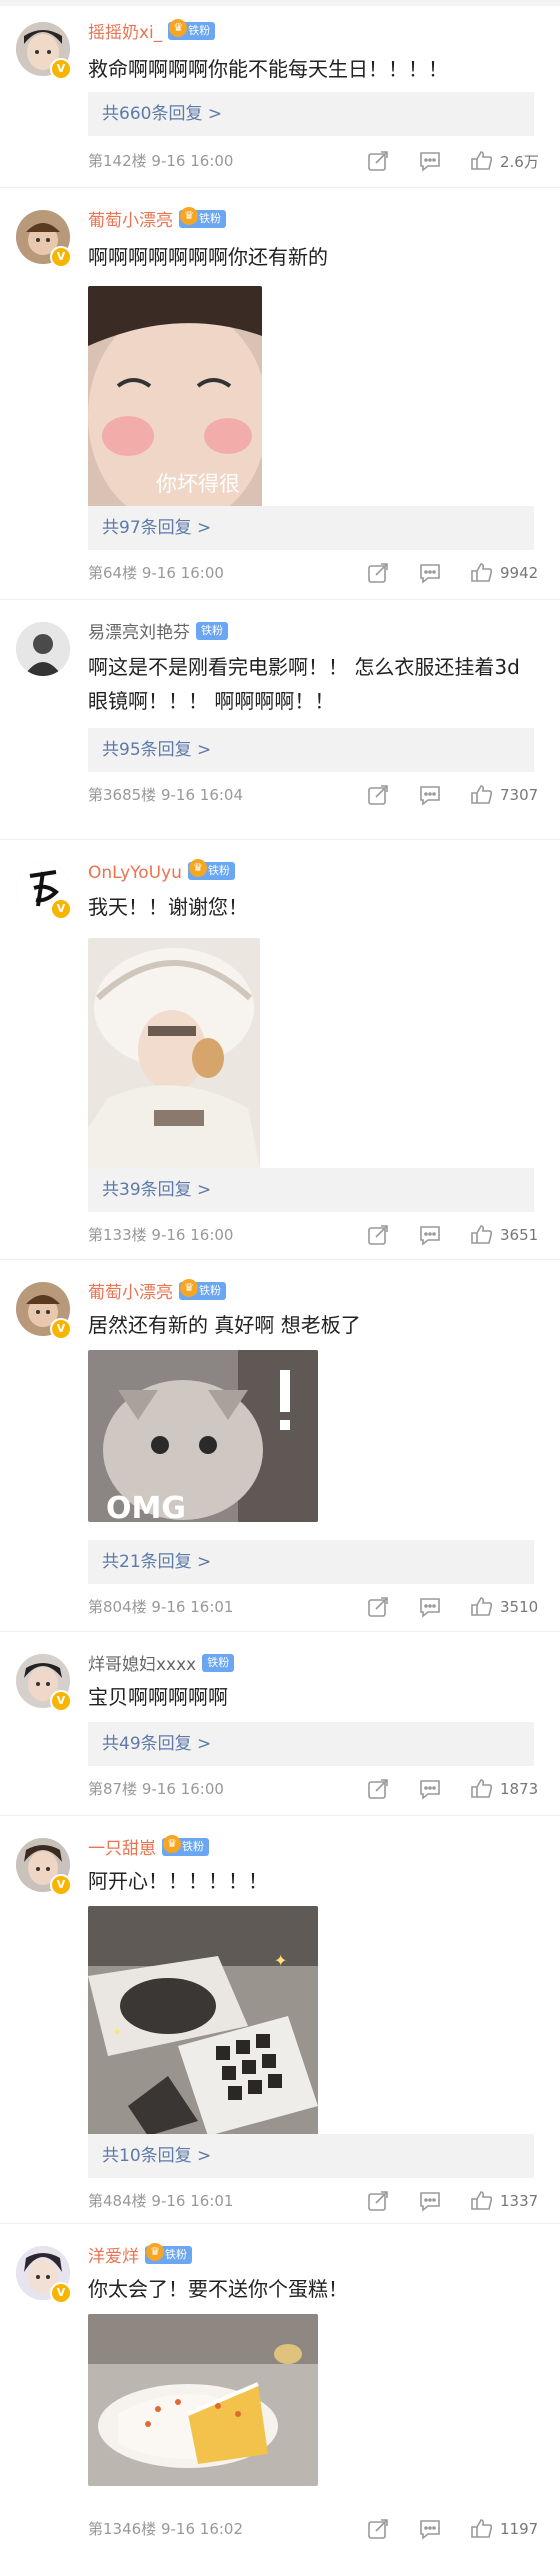 Image resolution: width=560 pixels, height=2560 pixels. What do you see at coordinates (311, 1190) in the screenshot?
I see `view-replies-button: 共39条回复 >` at bounding box center [311, 1190].